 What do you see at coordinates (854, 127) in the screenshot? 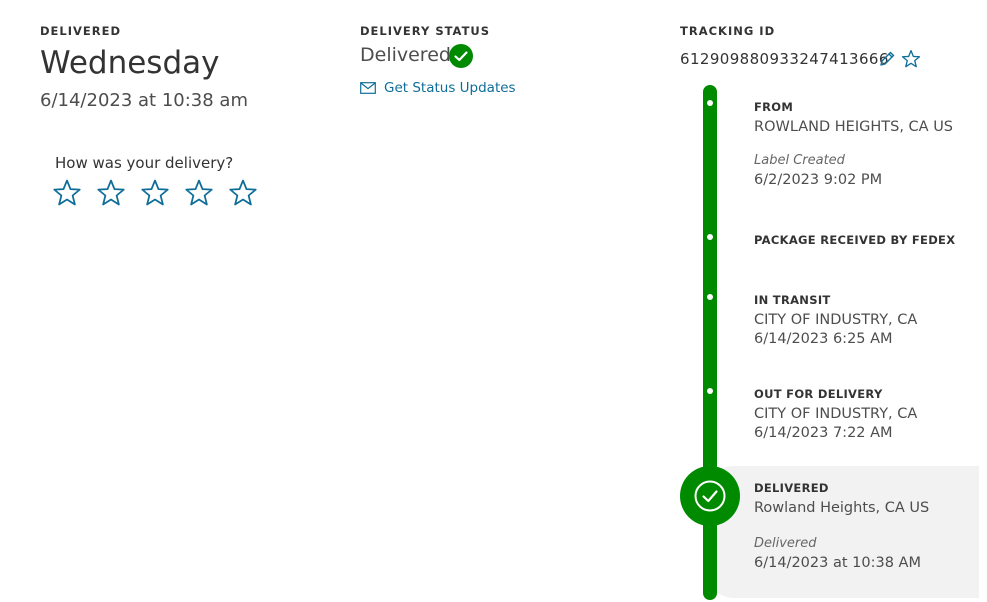
I see `event-location: ROWLAND HEIGHTS, CA US` at bounding box center [854, 127].